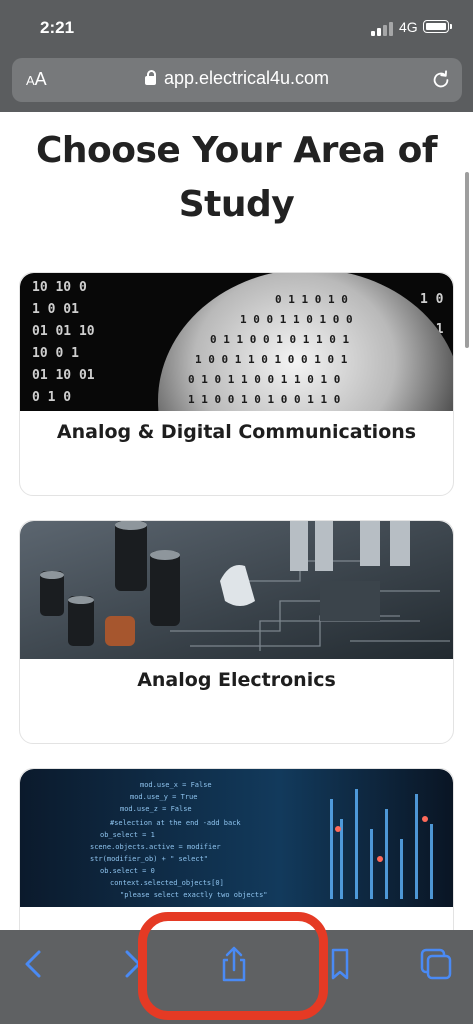 Image resolution: width=473 pixels, height=1024 pixels. Describe the element at coordinates (127, 871) in the screenshot. I see `svg-text: ob.select = 0` at that location.